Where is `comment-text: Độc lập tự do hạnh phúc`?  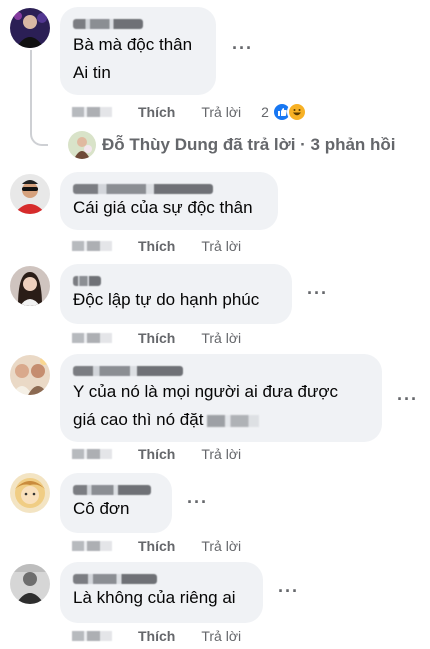
comment-text: Độc lập tự do hạnh phúc is located at coordinates (166, 299).